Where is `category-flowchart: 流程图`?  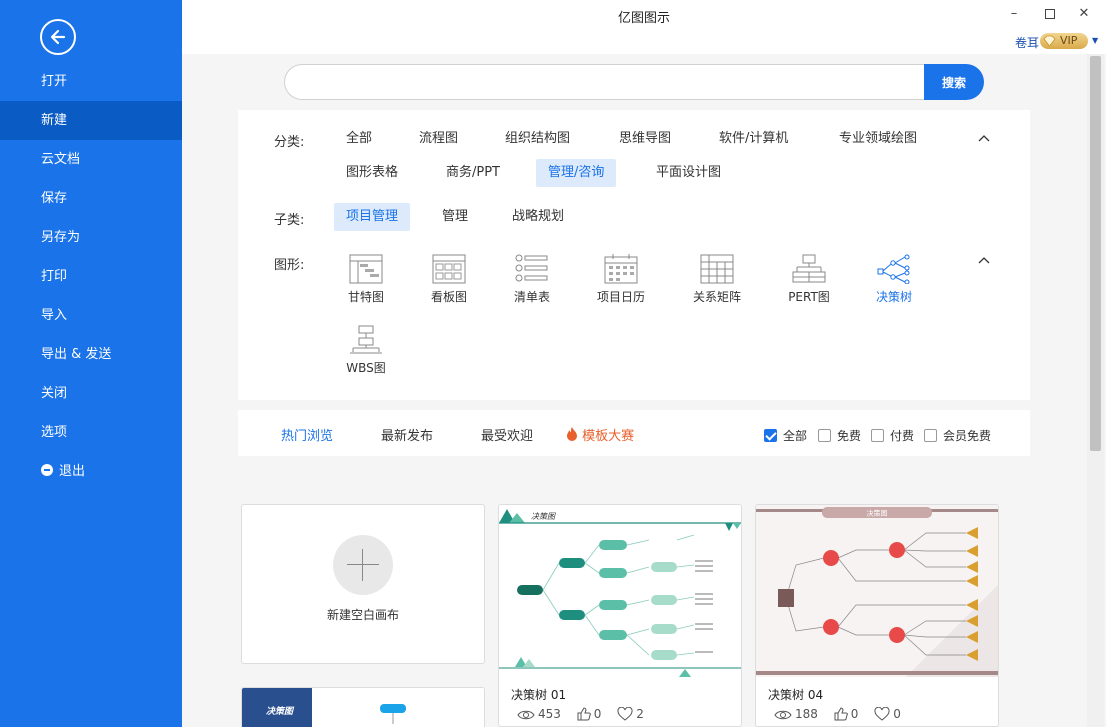 category-flowchart: 流程图 is located at coordinates (438, 139).